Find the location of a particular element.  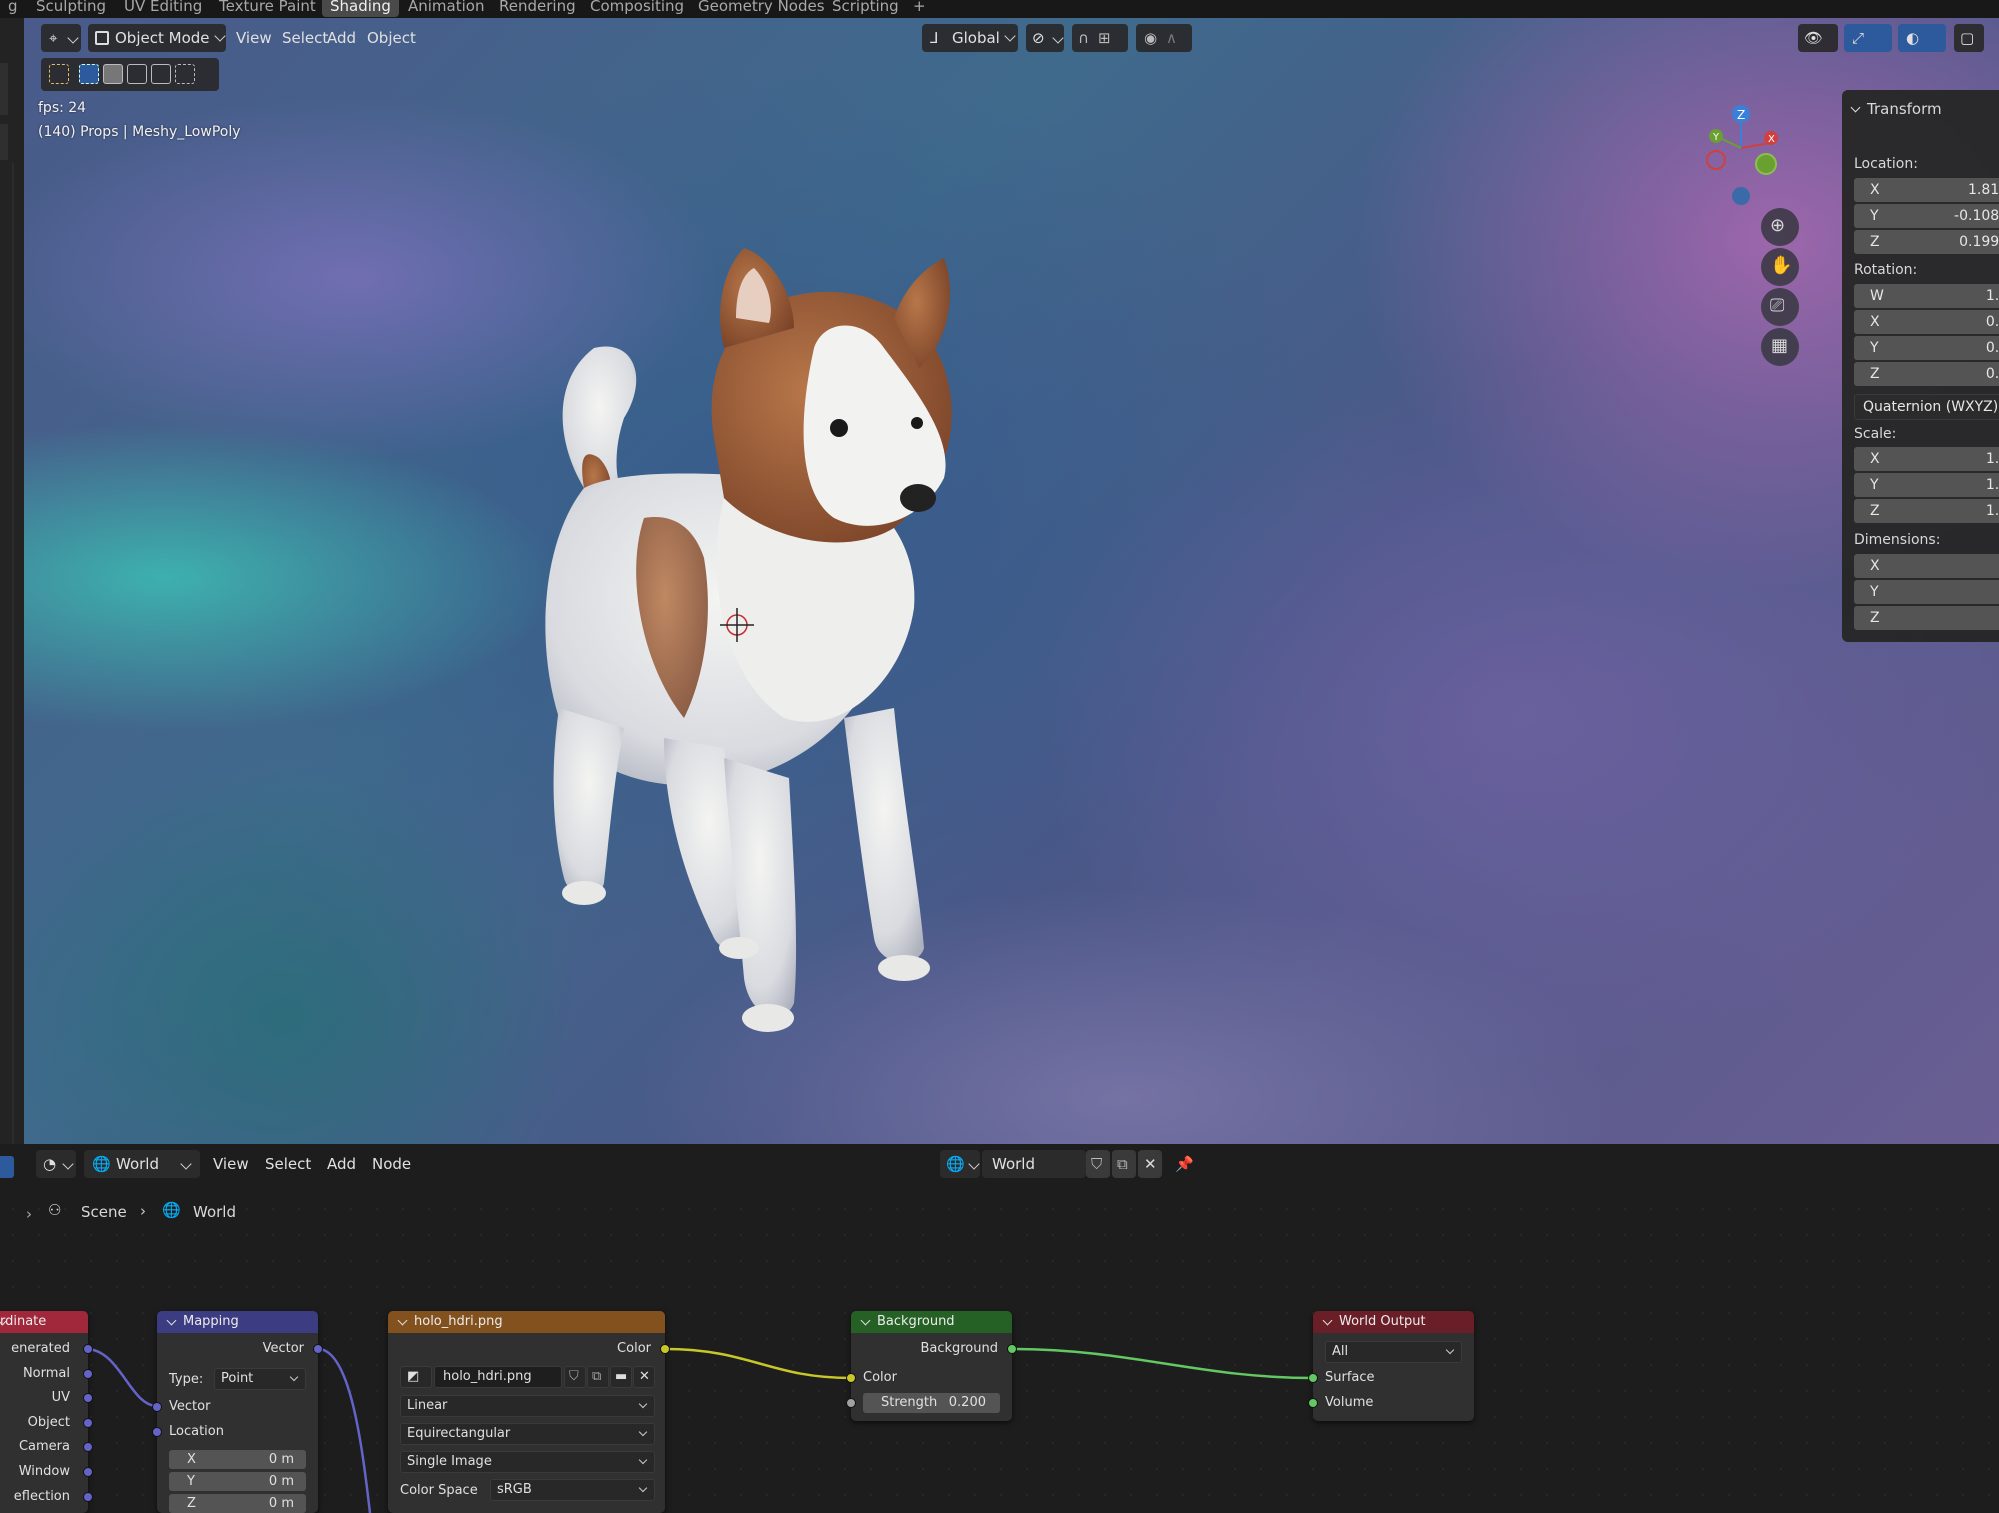

image-texture-node-header: holo_hdri.png is located at coordinates (526, 1322).